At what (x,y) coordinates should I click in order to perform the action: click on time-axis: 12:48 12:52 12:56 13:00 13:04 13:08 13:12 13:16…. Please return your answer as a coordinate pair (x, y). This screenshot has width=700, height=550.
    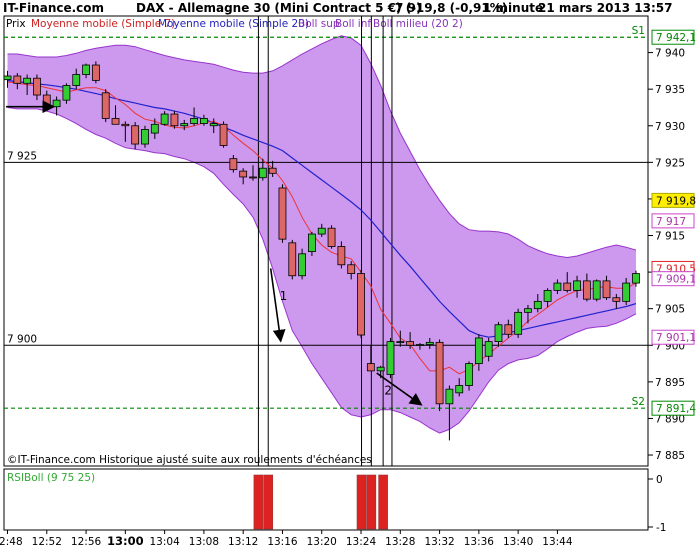
    Looking at the image, I should click on (286, 539).